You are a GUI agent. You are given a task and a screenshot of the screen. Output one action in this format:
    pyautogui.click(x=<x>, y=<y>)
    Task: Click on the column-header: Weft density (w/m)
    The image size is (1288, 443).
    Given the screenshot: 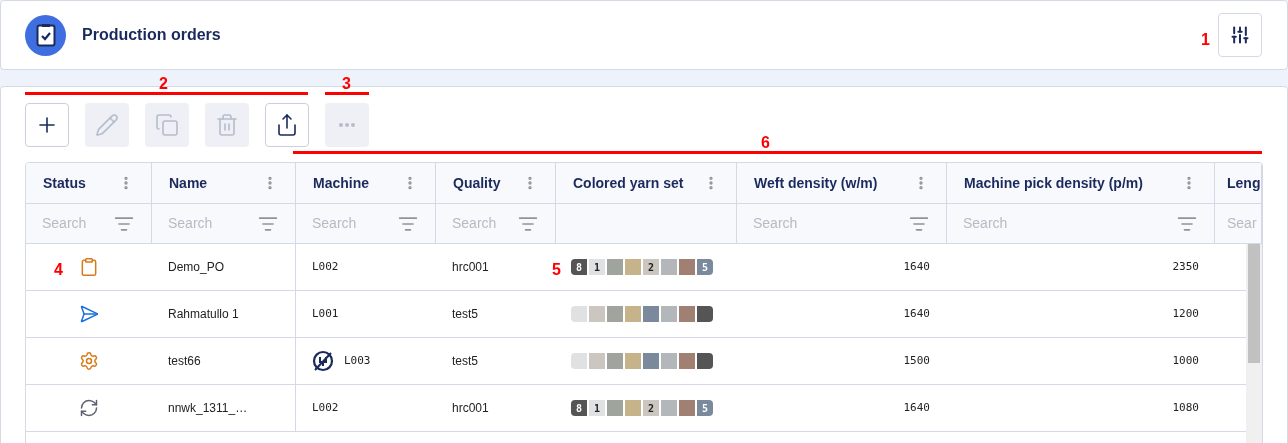 What is the action you would take?
    pyautogui.click(x=816, y=183)
    